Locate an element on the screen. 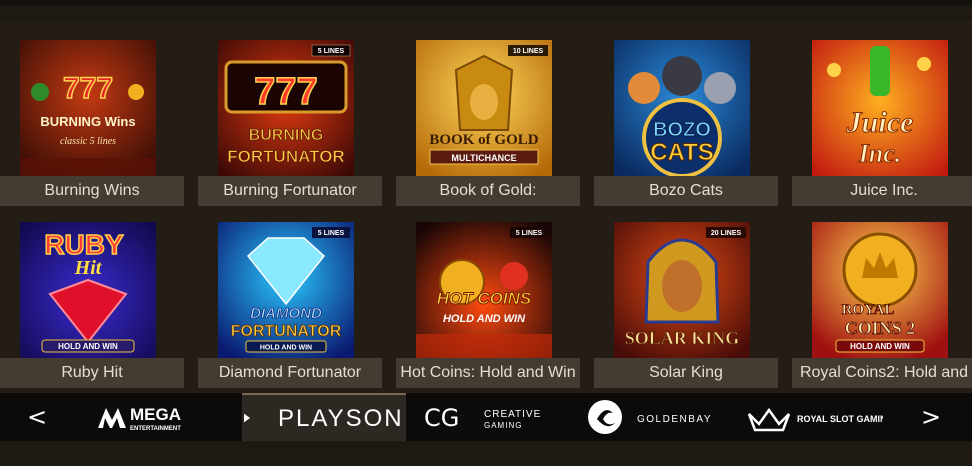  game-title: Juice Inc. is located at coordinates (882, 191).